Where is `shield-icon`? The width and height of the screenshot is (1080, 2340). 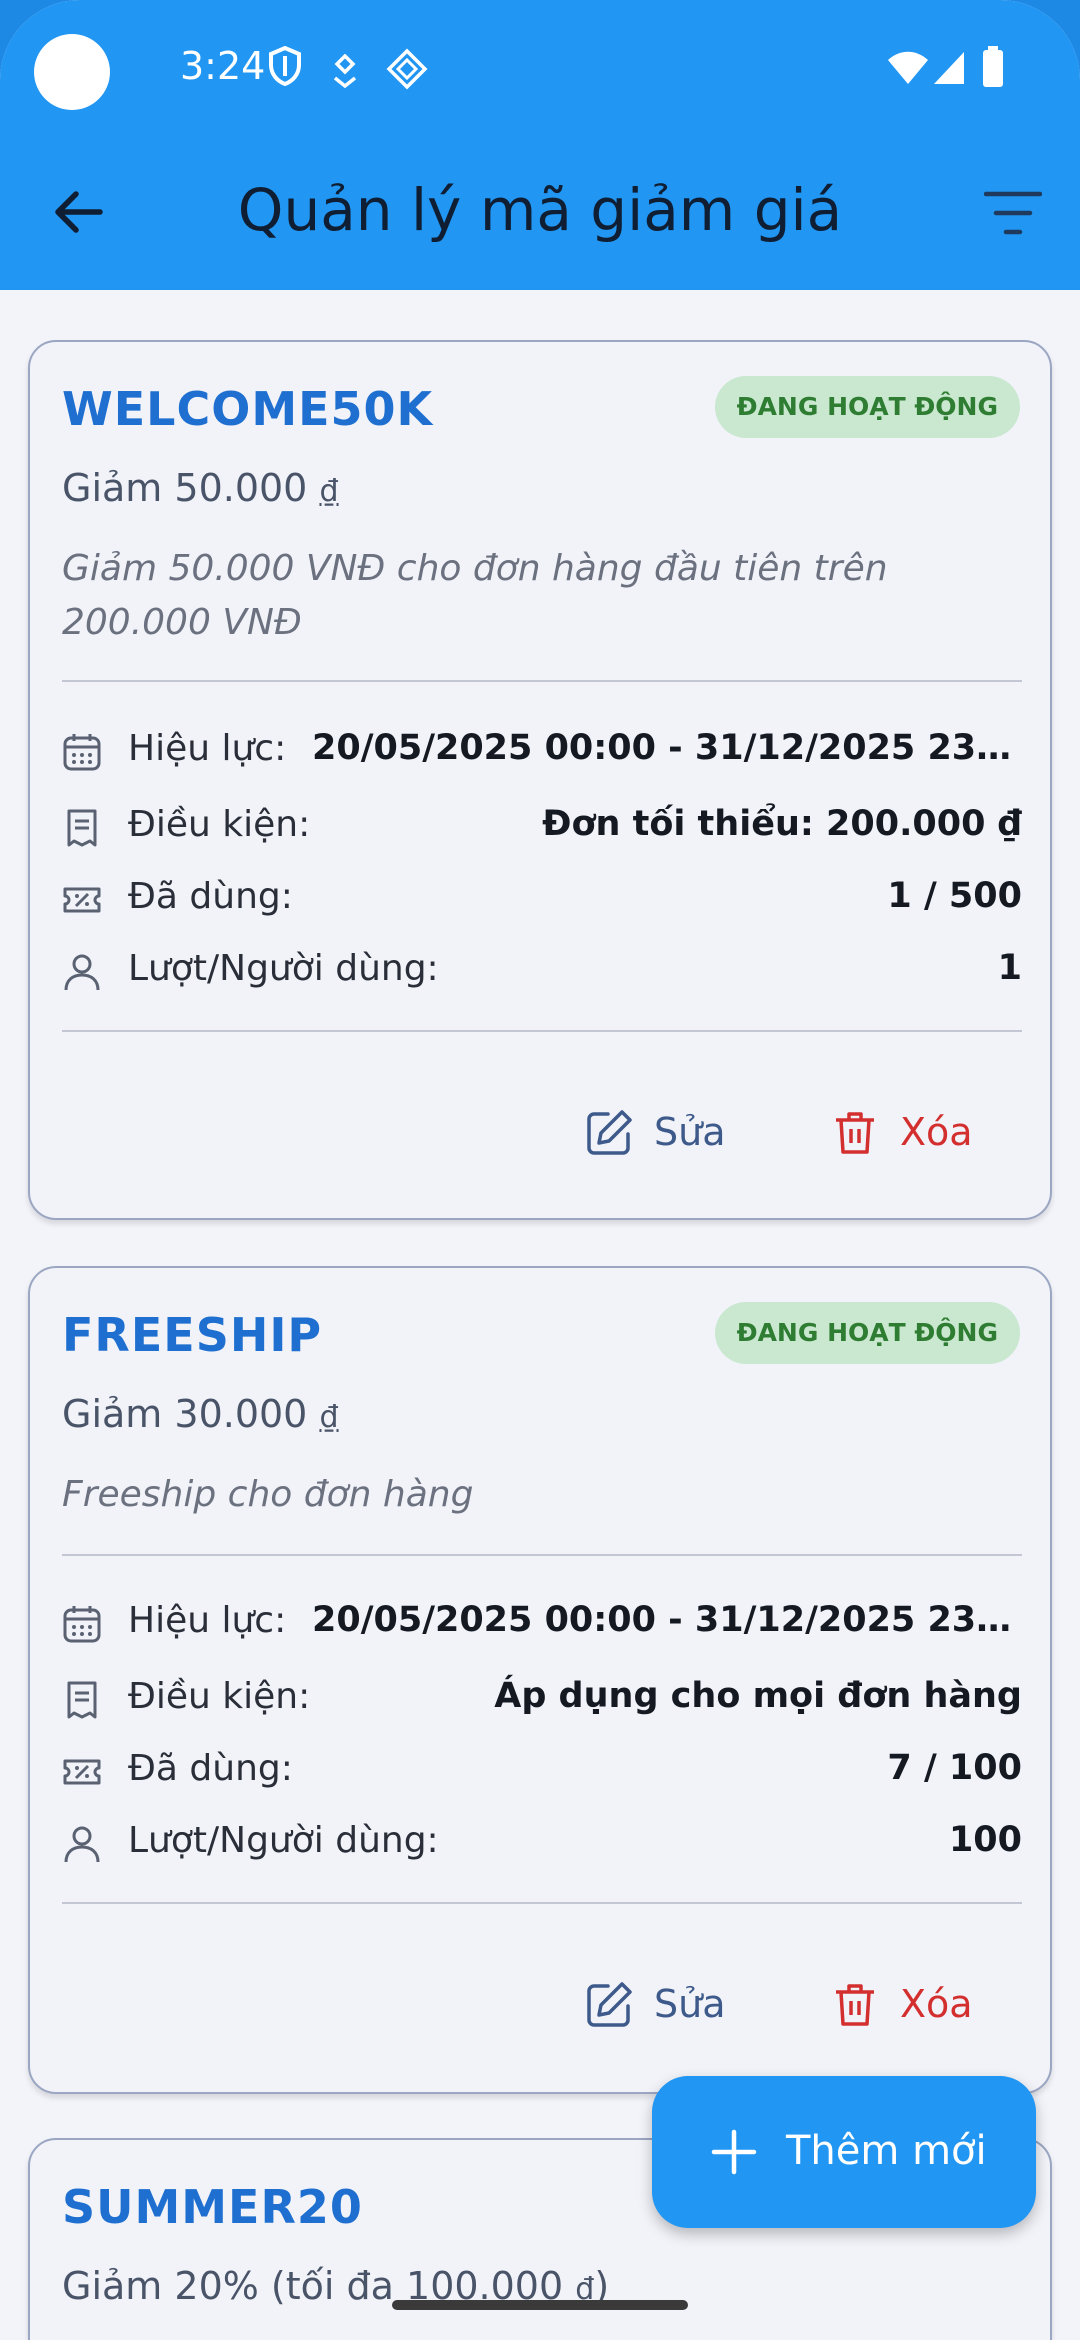
shield-icon is located at coordinates (285, 66).